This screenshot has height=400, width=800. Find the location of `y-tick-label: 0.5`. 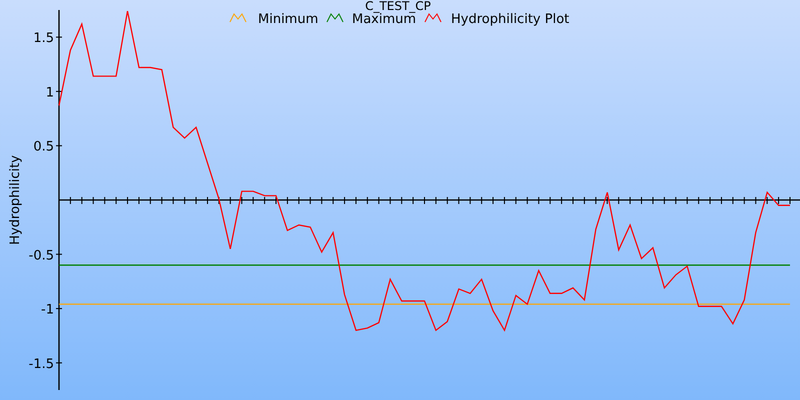

y-tick-label: 0.5 is located at coordinates (43, 147).